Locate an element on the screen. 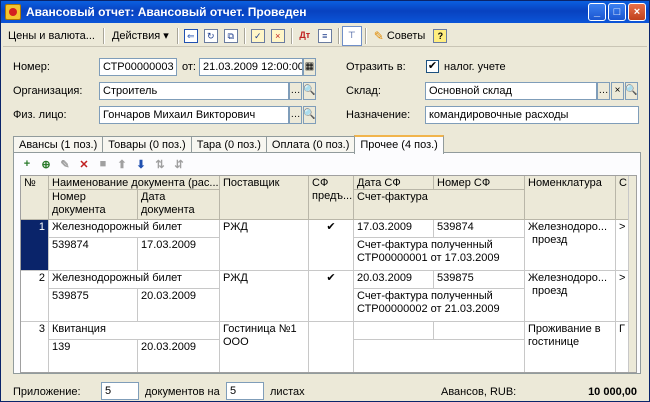 This screenshot has width=650, height=402. move-icon: ⇐ is located at coordinates (191, 36).